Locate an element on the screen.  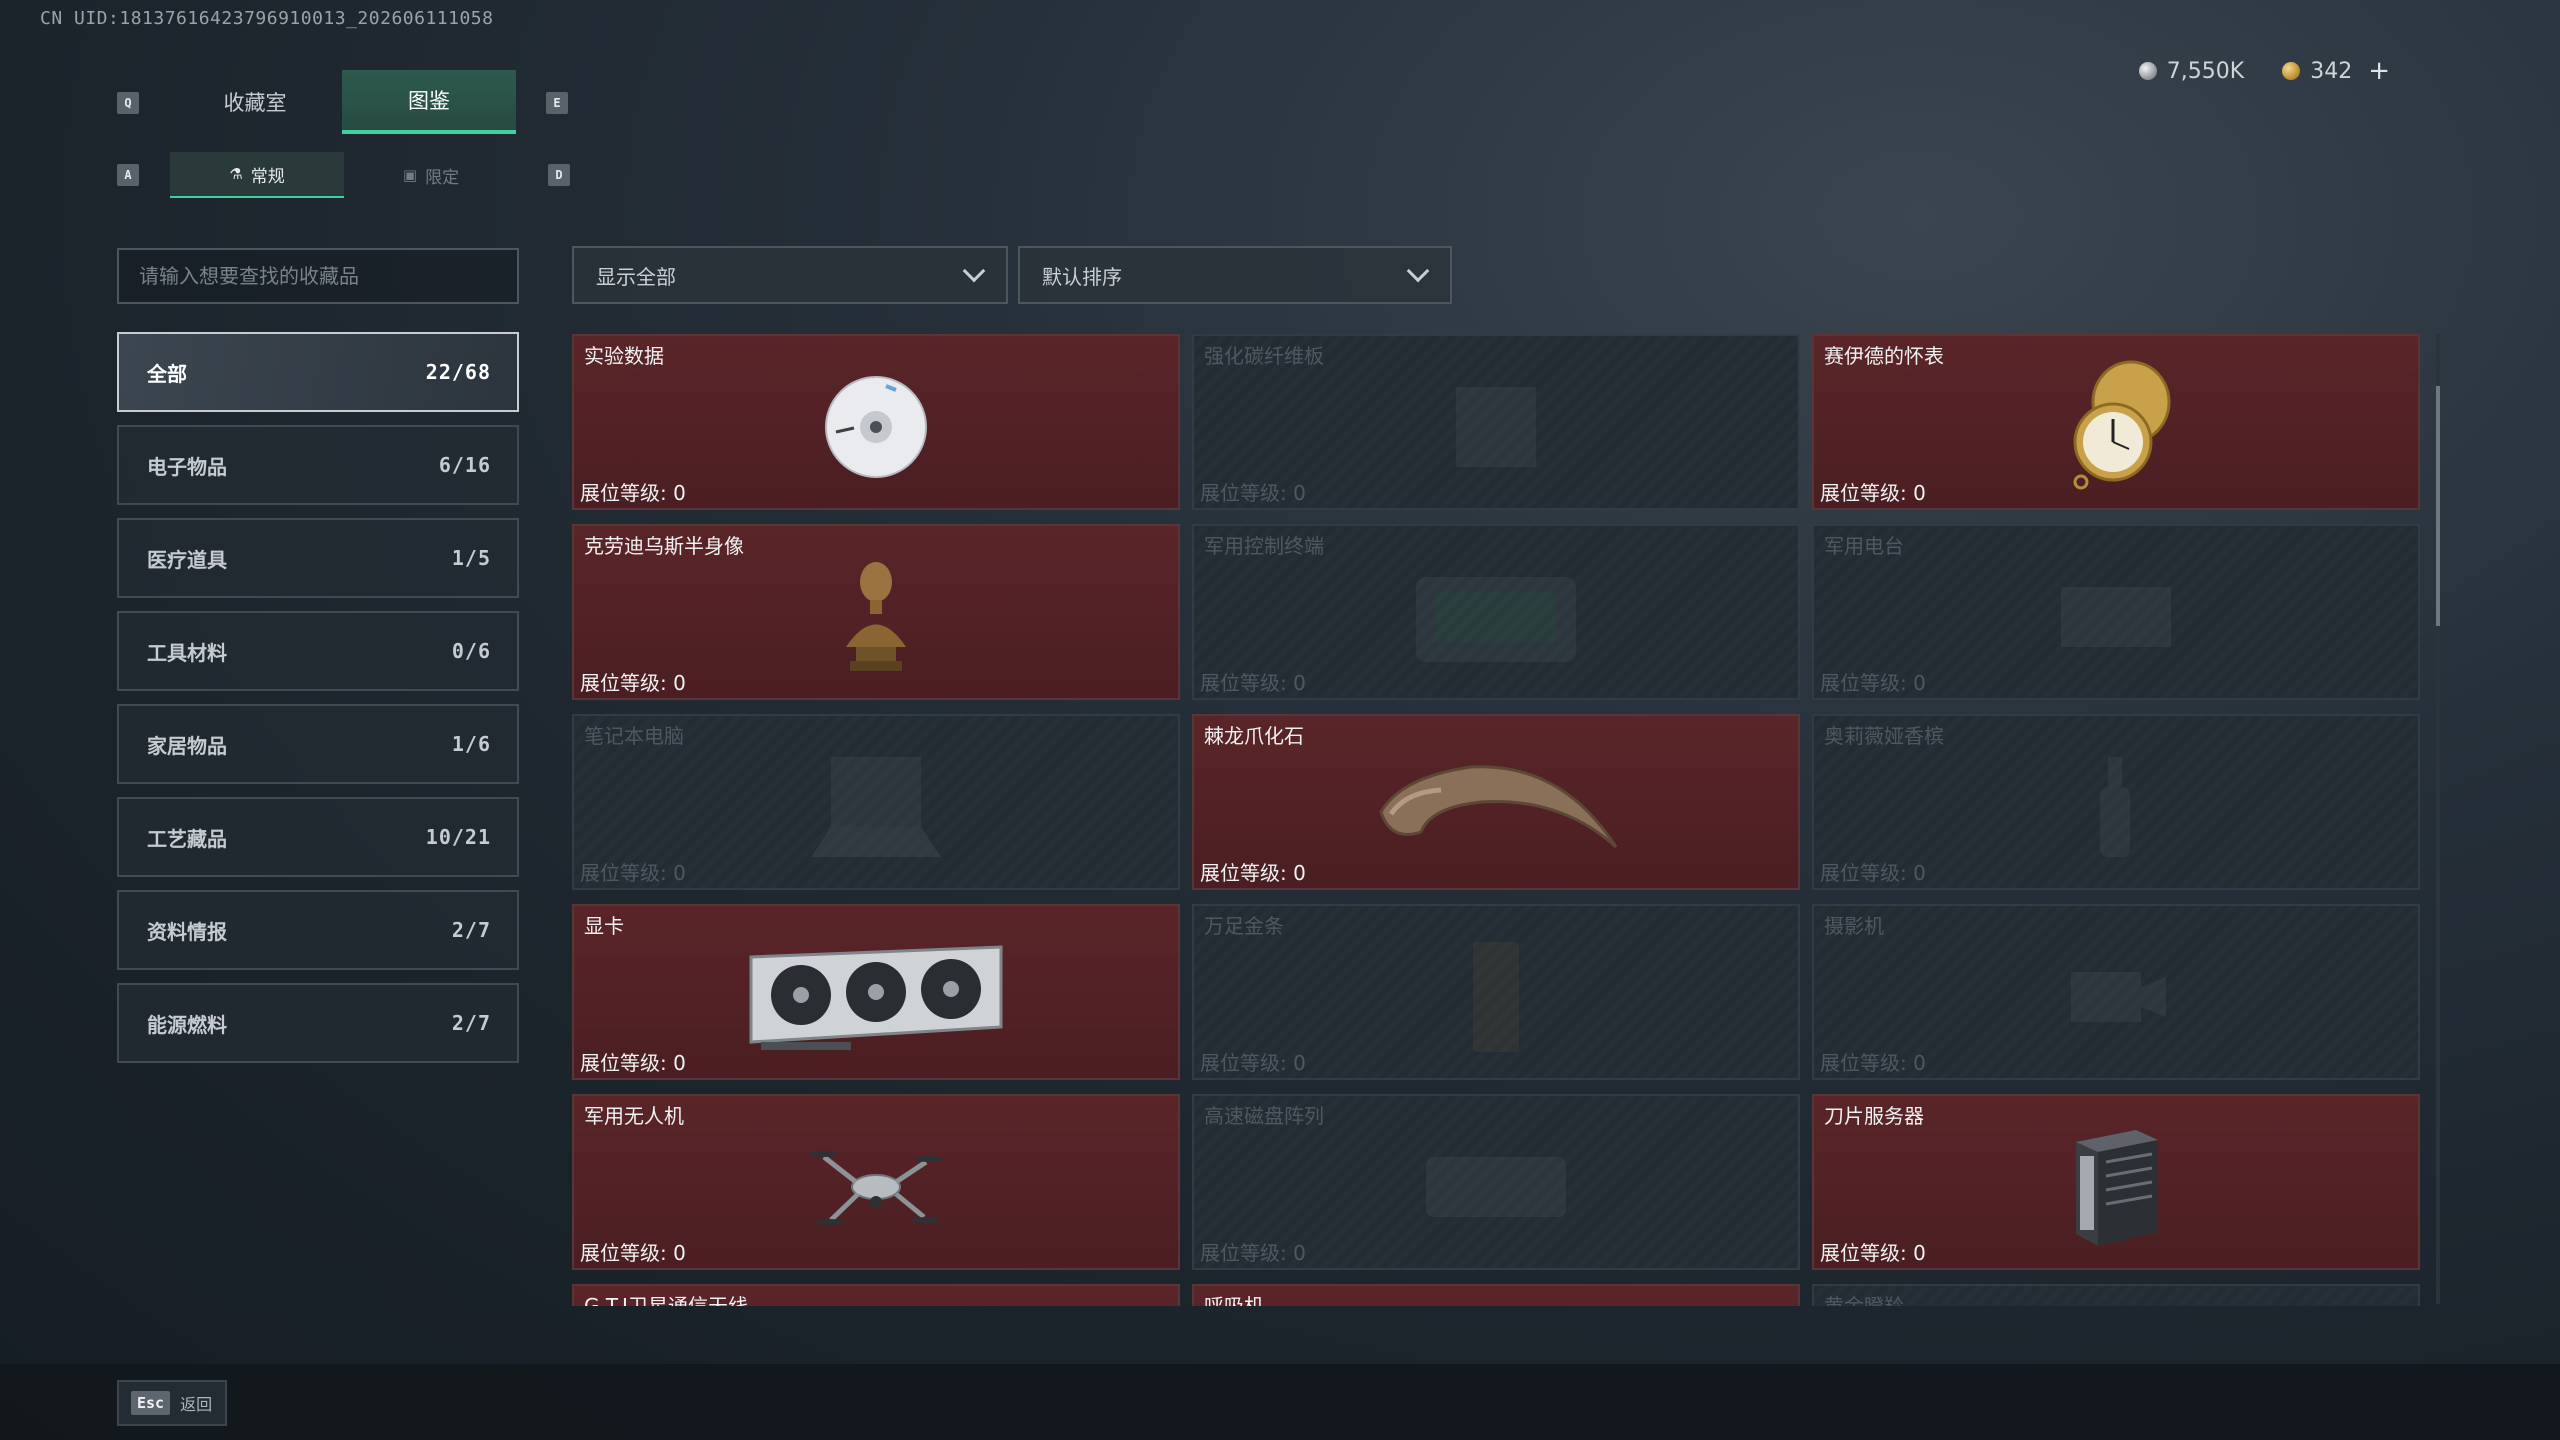
item-card: 军用电台 展位等级: 0 is located at coordinates (2116, 612).